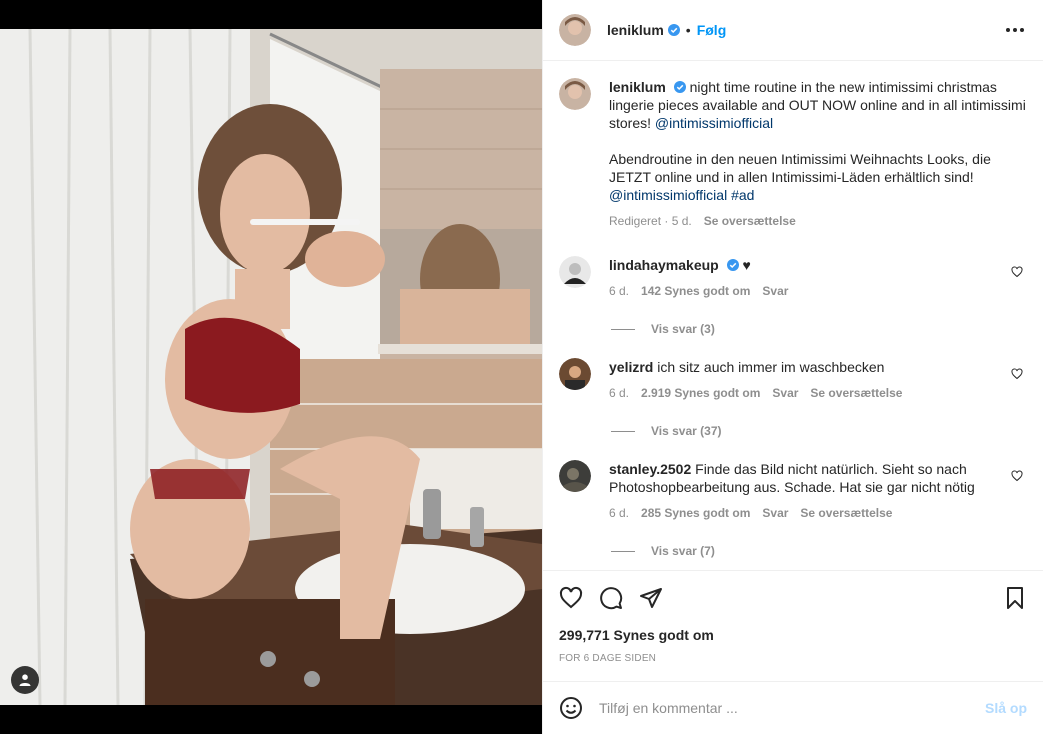 The image size is (1043, 734). Describe the element at coordinates (819, 329) in the screenshot. I see `view-replies-button: Vis svar (3)` at that location.